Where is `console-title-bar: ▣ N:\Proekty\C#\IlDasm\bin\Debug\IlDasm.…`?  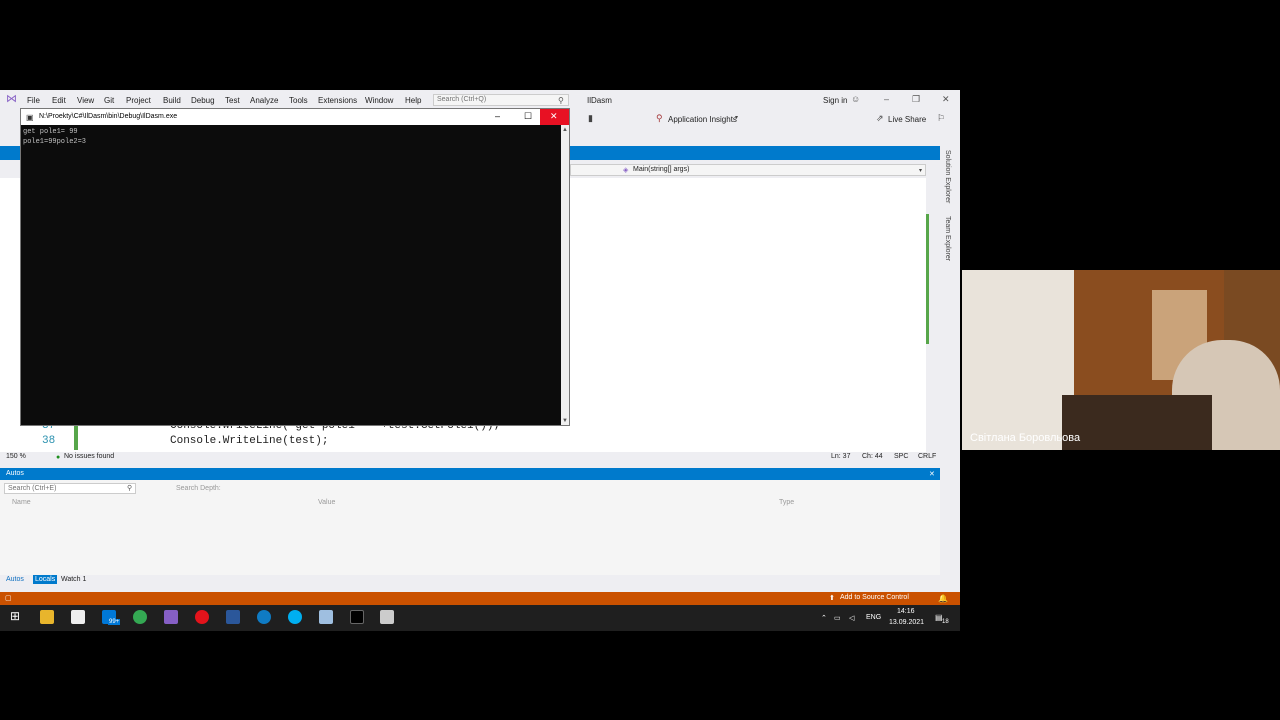 console-title-bar: ▣ N:\Proekty\C#\IlDasm\bin\Debug\IlDasm.… is located at coordinates (295, 117).